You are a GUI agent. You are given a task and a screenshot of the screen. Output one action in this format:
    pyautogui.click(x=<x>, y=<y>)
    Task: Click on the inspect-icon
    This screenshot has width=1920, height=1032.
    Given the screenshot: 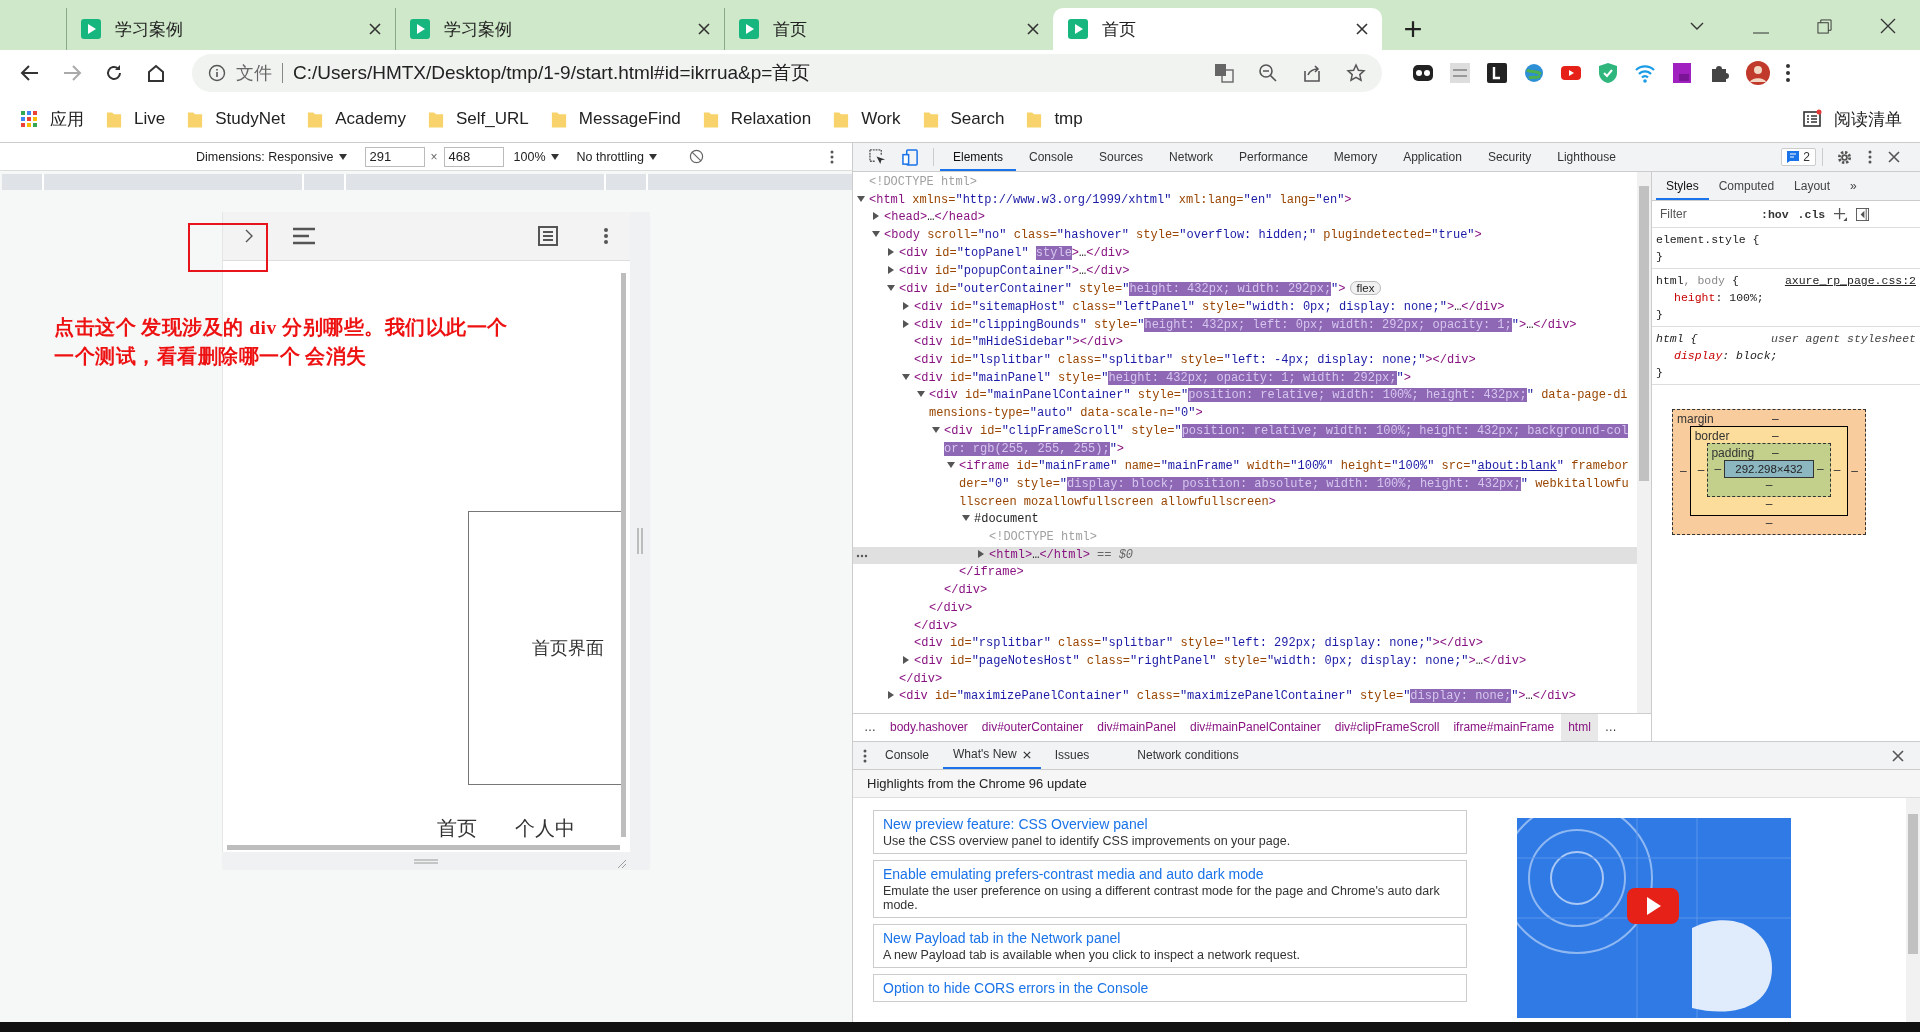 What is the action you would take?
    pyautogui.click(x=877, y=157)
    